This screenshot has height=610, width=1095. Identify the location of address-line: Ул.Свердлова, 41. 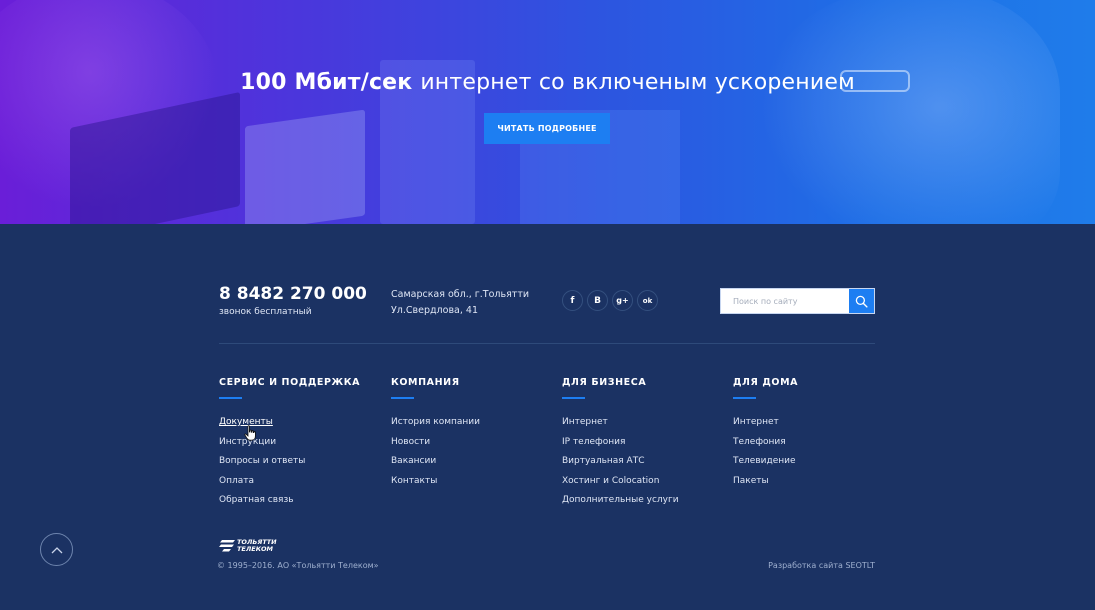
(434, 310).